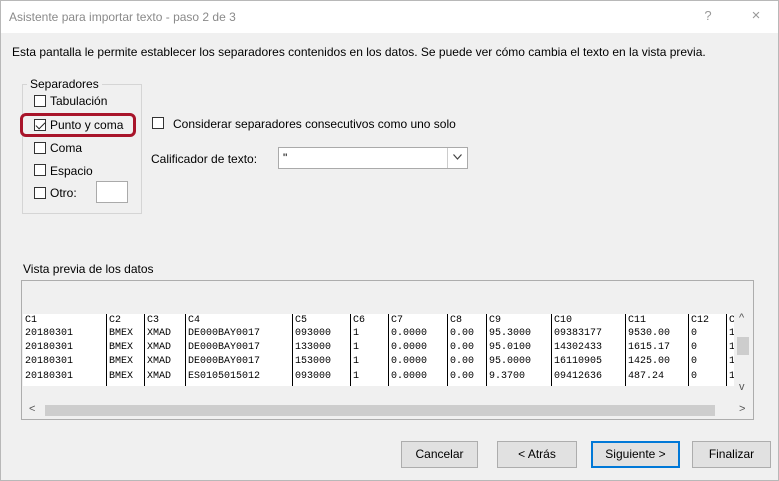 The width and height of the screenshot is (779, 481). What do you see at coordinates (66, 148) in the screenshot?
I see `coma-label: Coma` at bounding box center [66, 148].